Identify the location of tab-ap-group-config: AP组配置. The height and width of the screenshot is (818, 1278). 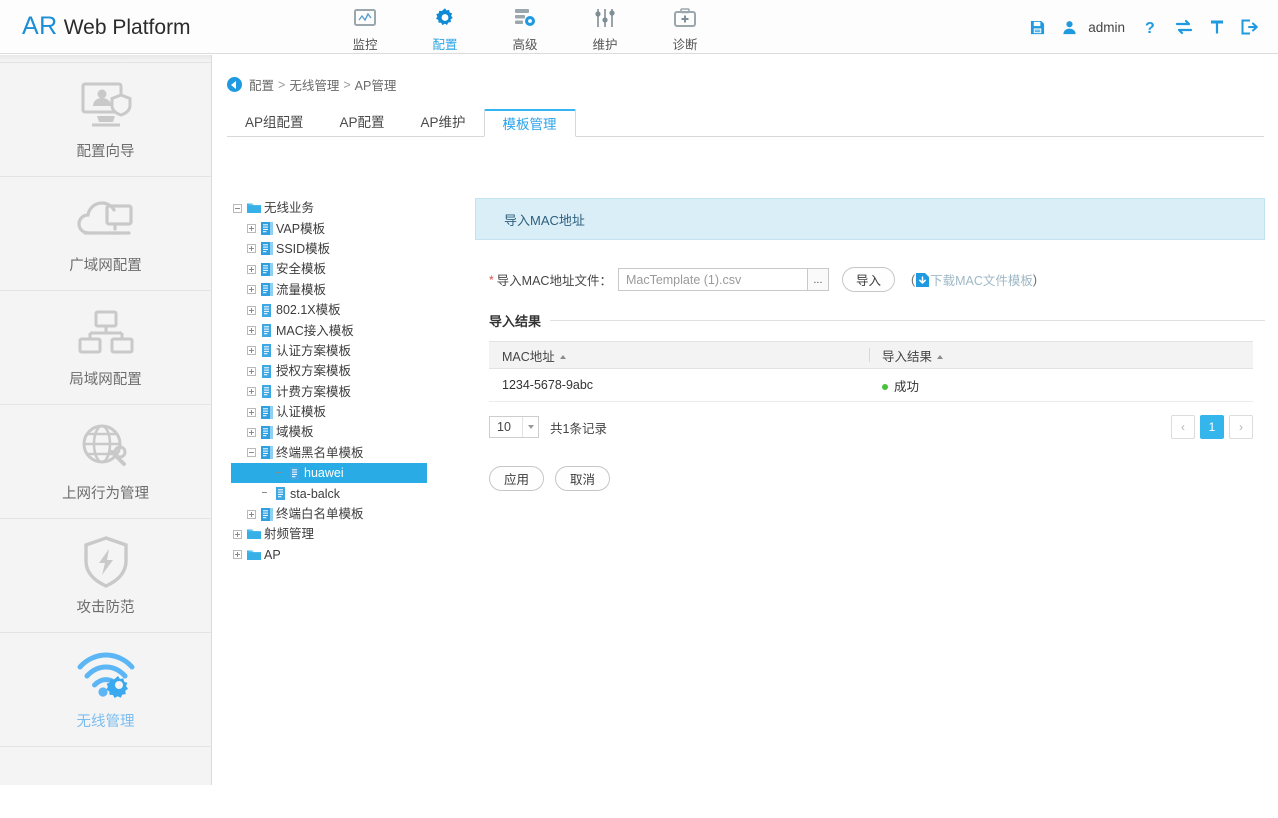
(274, 123).